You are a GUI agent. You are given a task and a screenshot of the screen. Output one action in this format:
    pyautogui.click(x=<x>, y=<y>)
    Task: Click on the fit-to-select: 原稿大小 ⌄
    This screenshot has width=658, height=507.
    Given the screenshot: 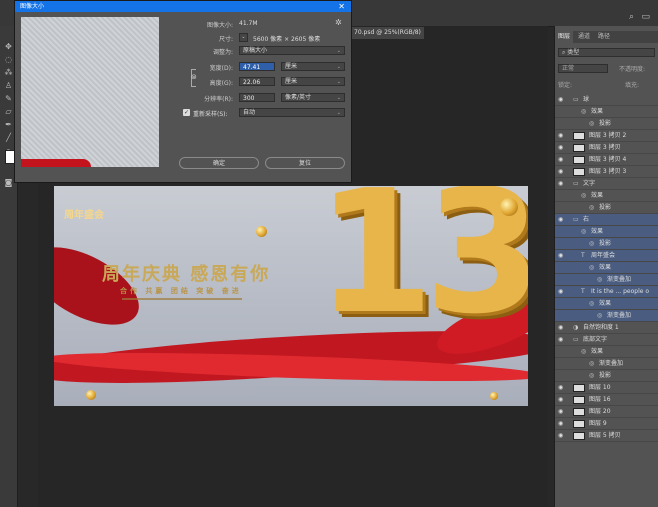 What is the action you would take?
    pyautogui.click(x=292, y=50)
    